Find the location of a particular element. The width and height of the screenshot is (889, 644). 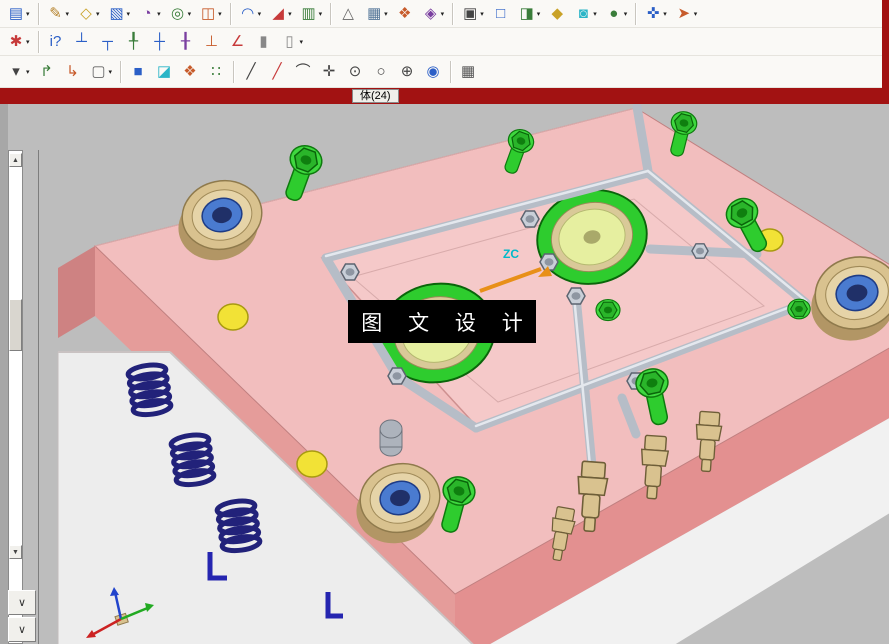

scale-bar-icon-glyph: ▯ is located at coordinates (289, 41).